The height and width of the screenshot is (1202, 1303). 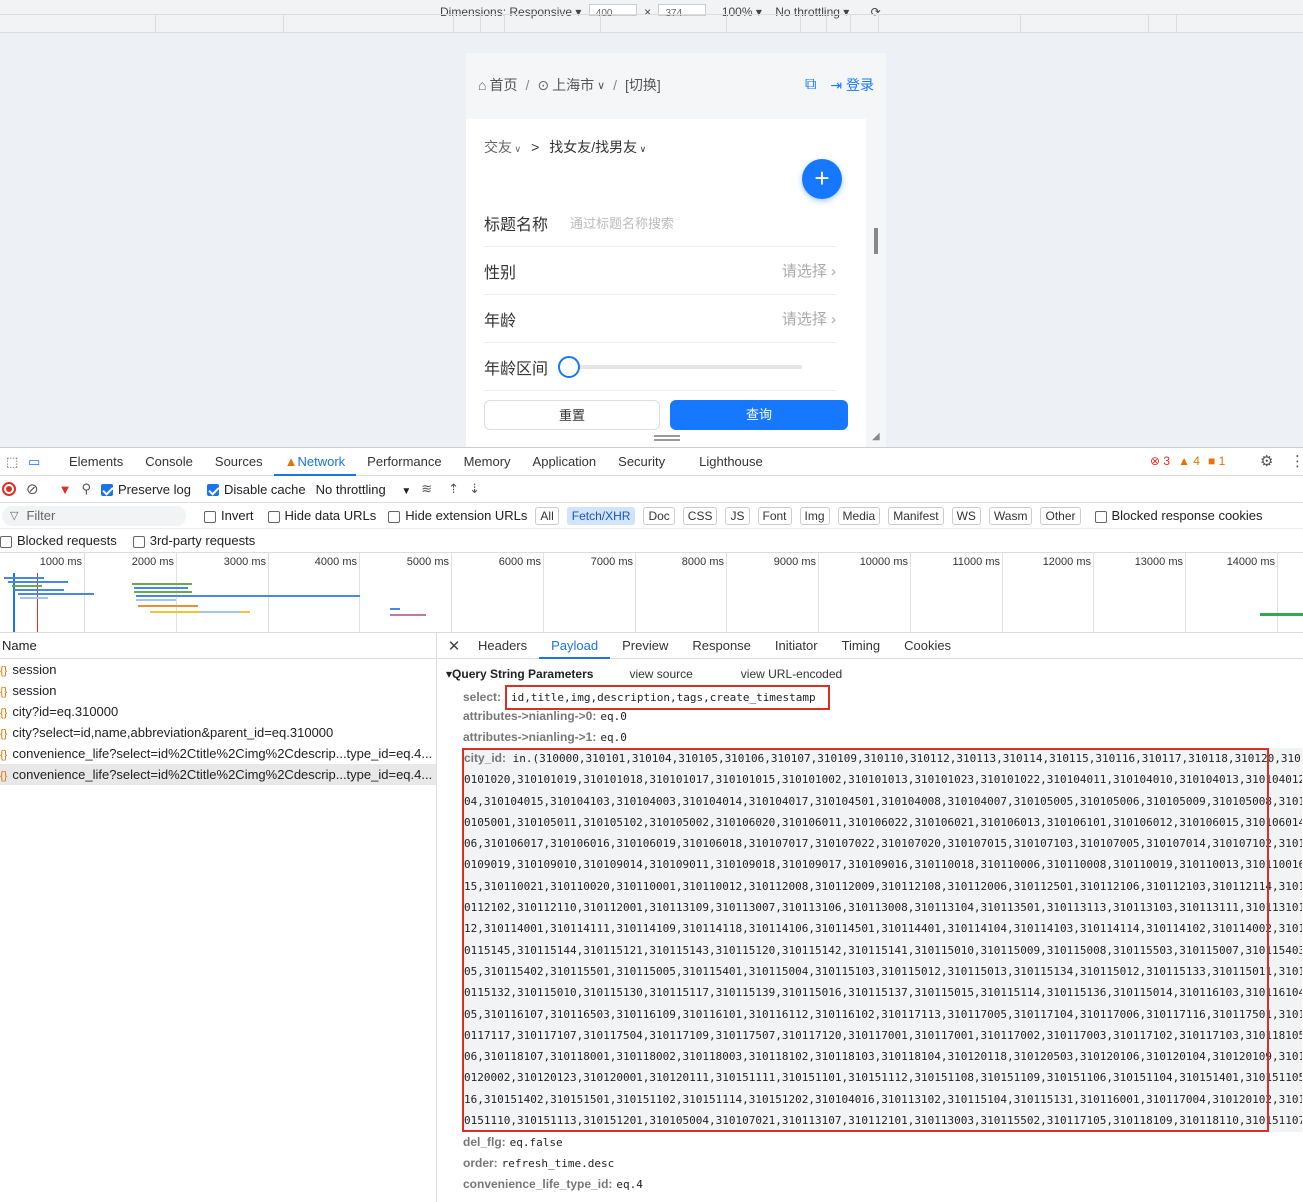 What do you see at coordinates (660, 271) in the screenshot?
I see `gender-field-row: 性别 请选择 ›` at bounding box center [660, 271].